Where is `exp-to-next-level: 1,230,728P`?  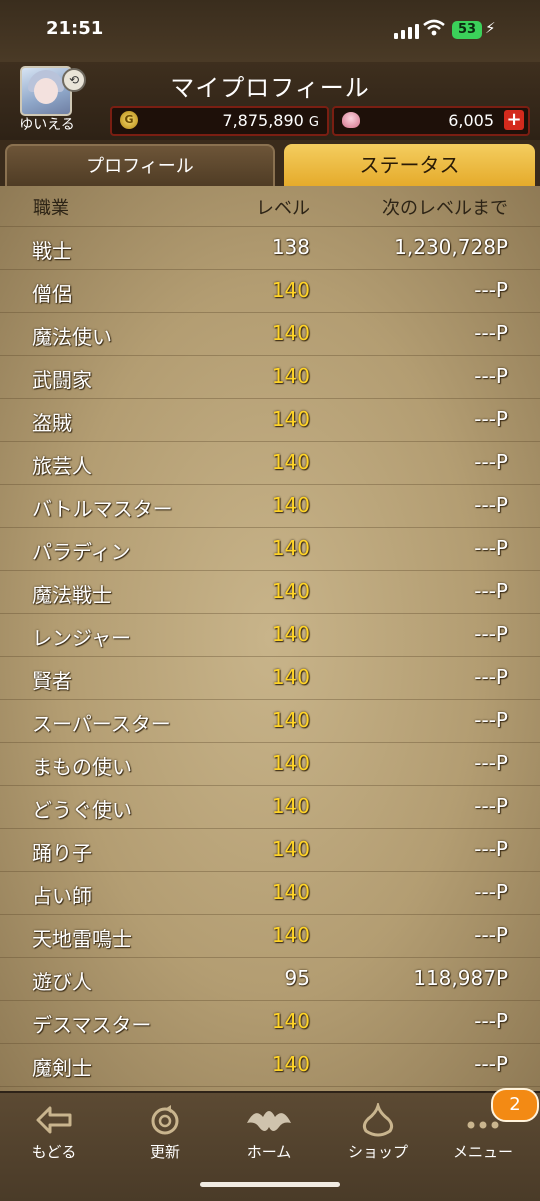
exp-to-next-level: 1,230,728P is located at coordinates (451, 247).